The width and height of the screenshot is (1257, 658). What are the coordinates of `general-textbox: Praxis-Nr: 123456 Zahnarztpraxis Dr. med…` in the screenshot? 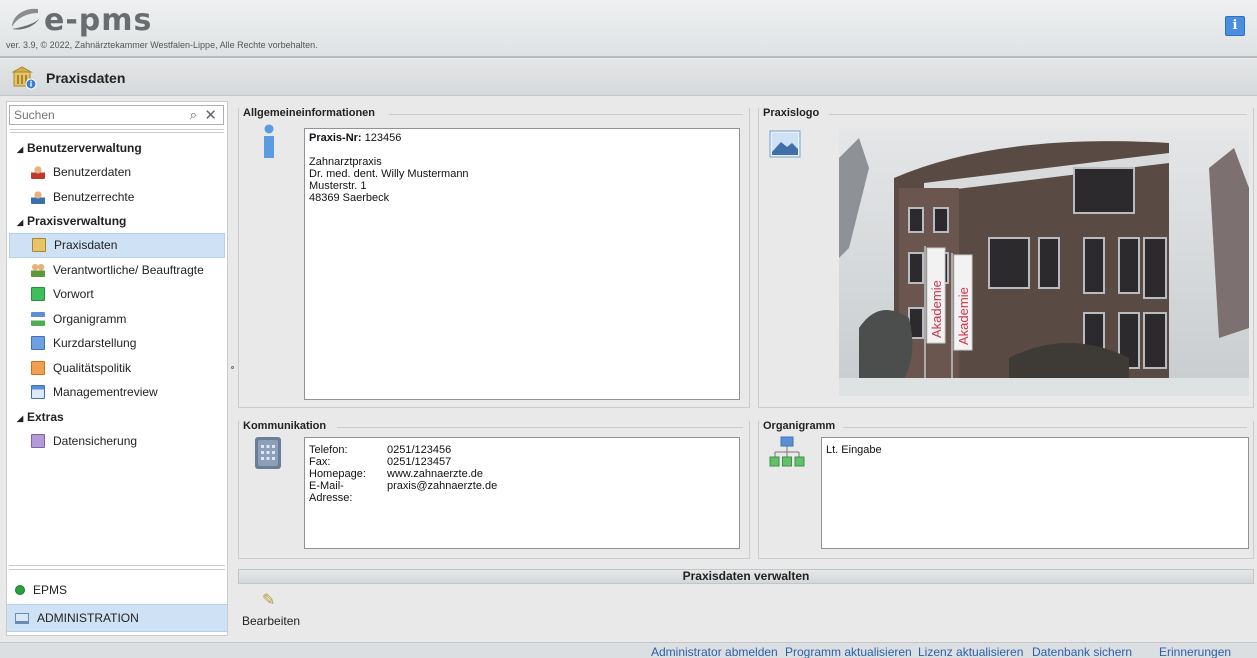 It's located at (522, 264).